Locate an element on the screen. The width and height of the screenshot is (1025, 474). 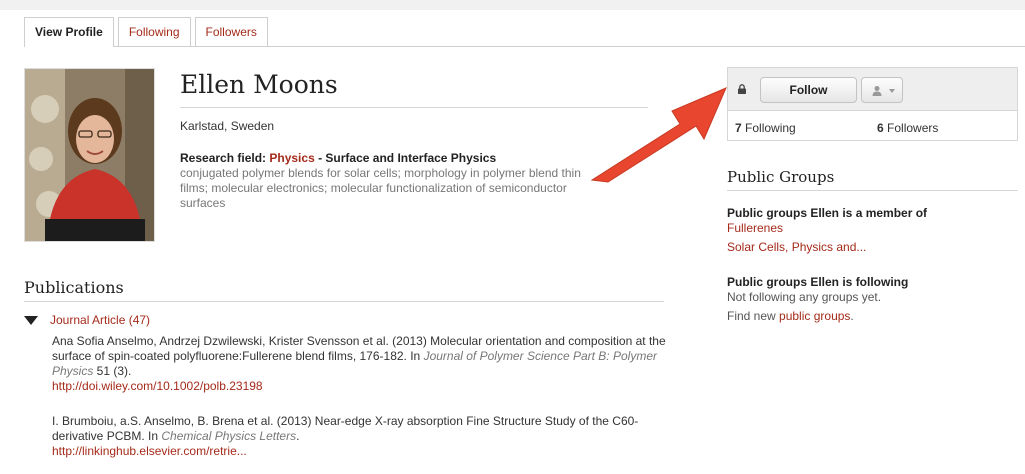
research-field-sub: - Surface and Interface Physics is located at coordinates (405, 158).